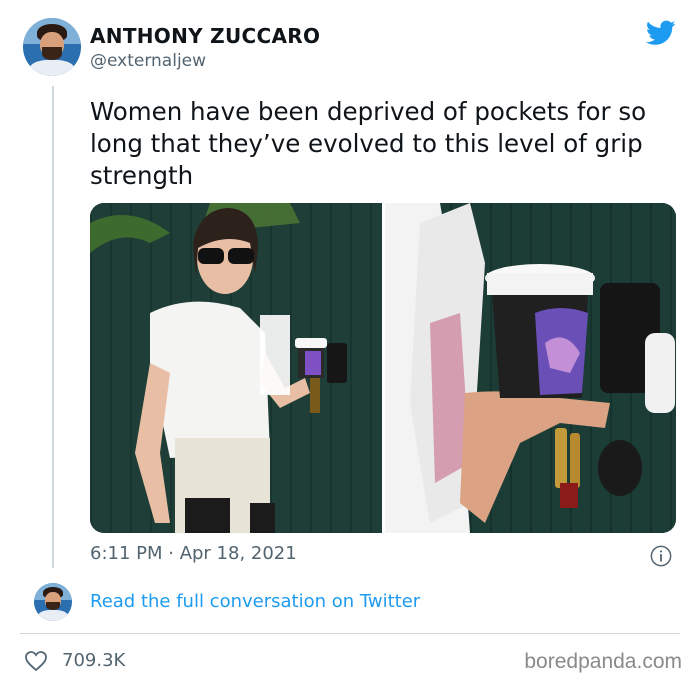 The image size is (700, 687). I want to click on like-count: 709.3K, so click(93, 660).